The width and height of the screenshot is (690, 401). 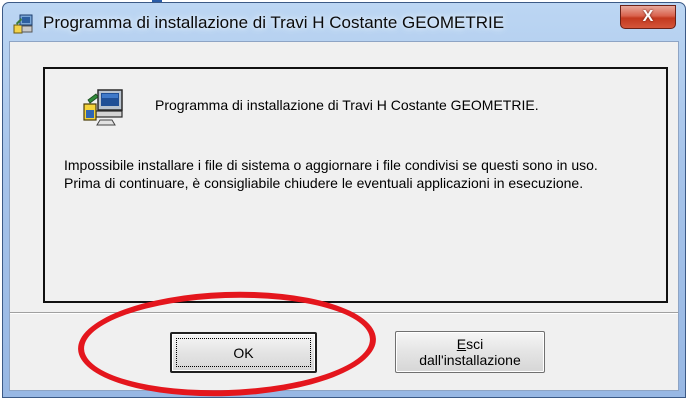 I want to click on close-icon: X, so click(x=648, y=16).